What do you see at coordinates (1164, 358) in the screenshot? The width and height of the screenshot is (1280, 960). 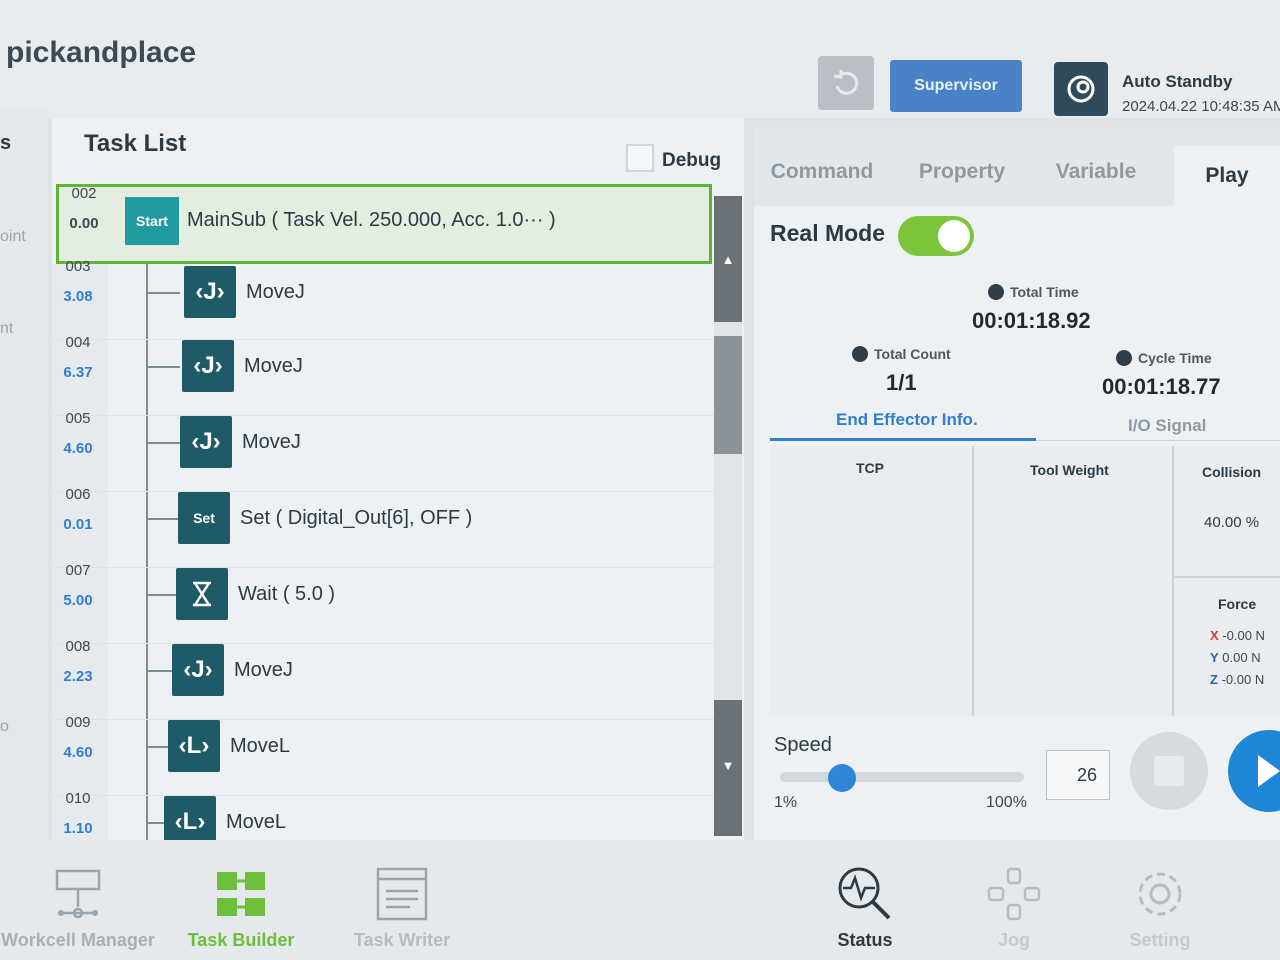 I see `cycle-time-label: Cycle Time` at bounding box center [1164, 358].